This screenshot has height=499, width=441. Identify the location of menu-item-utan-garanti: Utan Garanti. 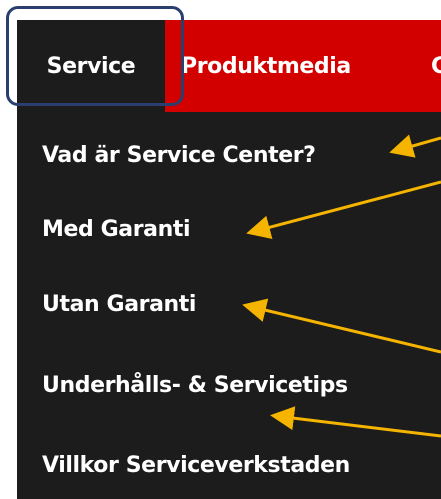
(119, 305).